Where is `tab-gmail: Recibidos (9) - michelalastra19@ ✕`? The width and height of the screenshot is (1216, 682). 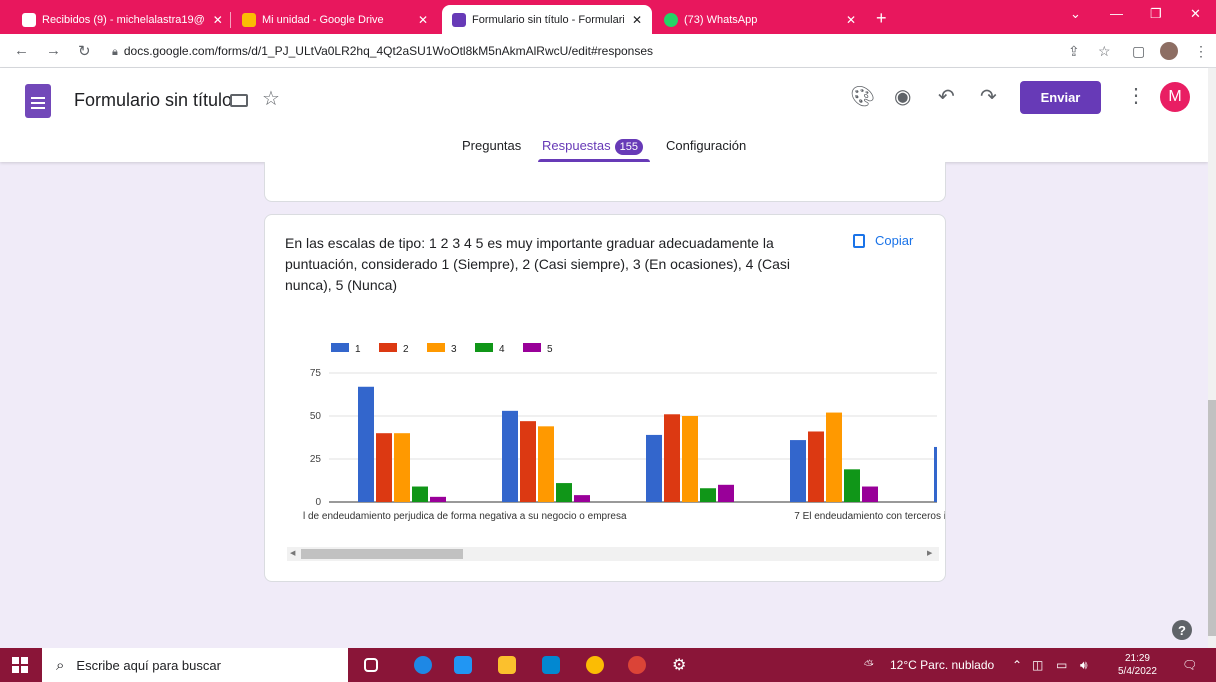
tab-gmail: Recibidos (9) - michelalastra19@ ✕ is located at coordinates (120, 19).